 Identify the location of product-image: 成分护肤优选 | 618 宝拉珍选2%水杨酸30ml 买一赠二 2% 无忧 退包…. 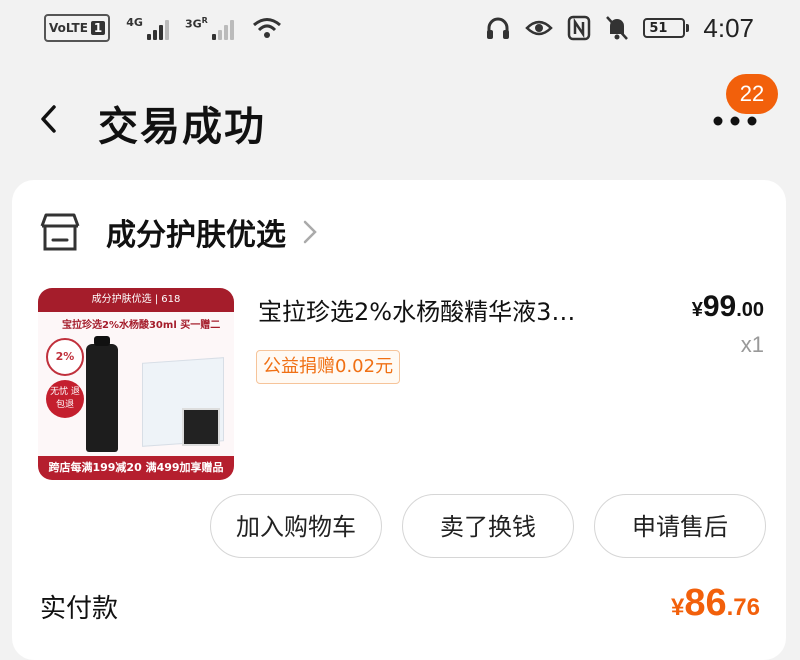
(136, 384).